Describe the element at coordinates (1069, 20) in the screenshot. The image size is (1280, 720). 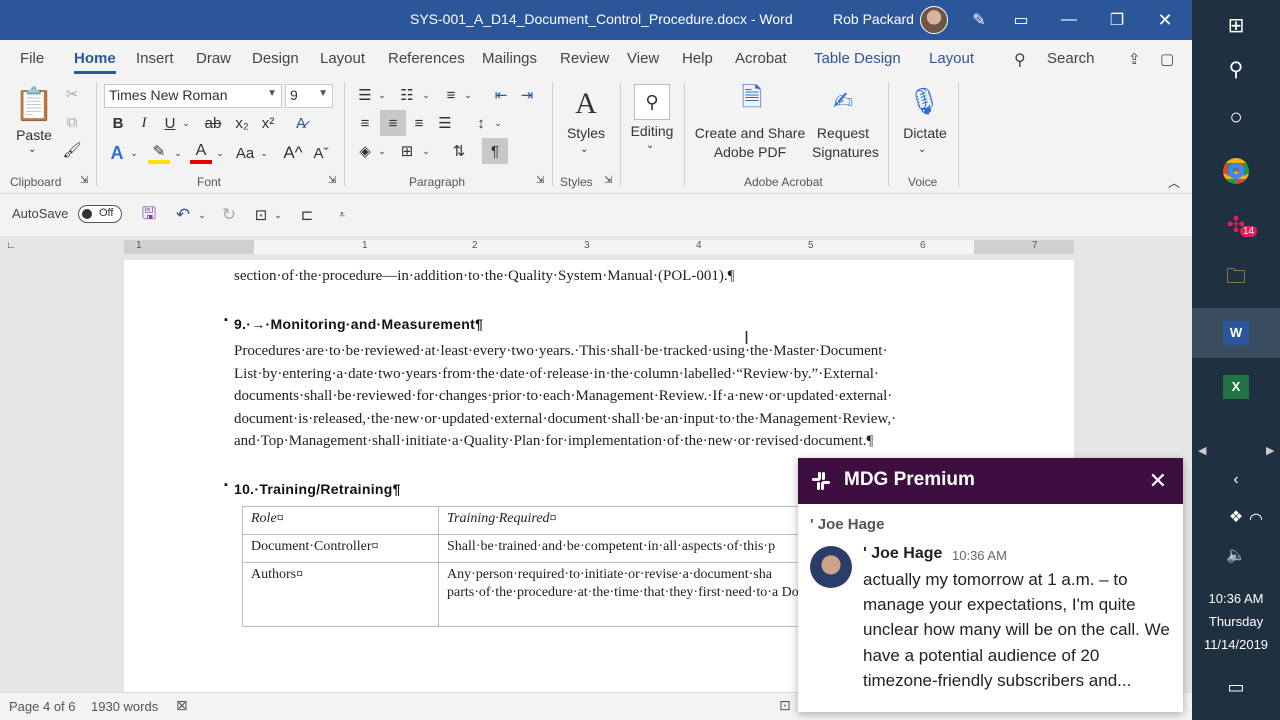
I see `minimize-button: —` at that location.